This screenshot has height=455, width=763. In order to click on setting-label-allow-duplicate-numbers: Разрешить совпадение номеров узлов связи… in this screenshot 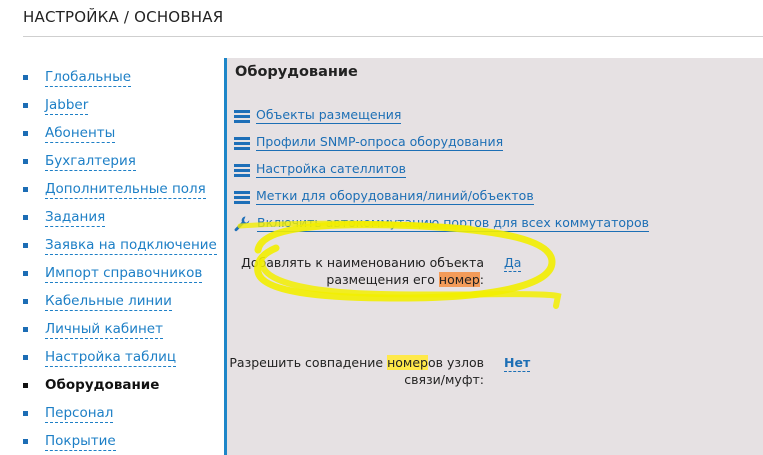, I will do `click(356, 371)`.